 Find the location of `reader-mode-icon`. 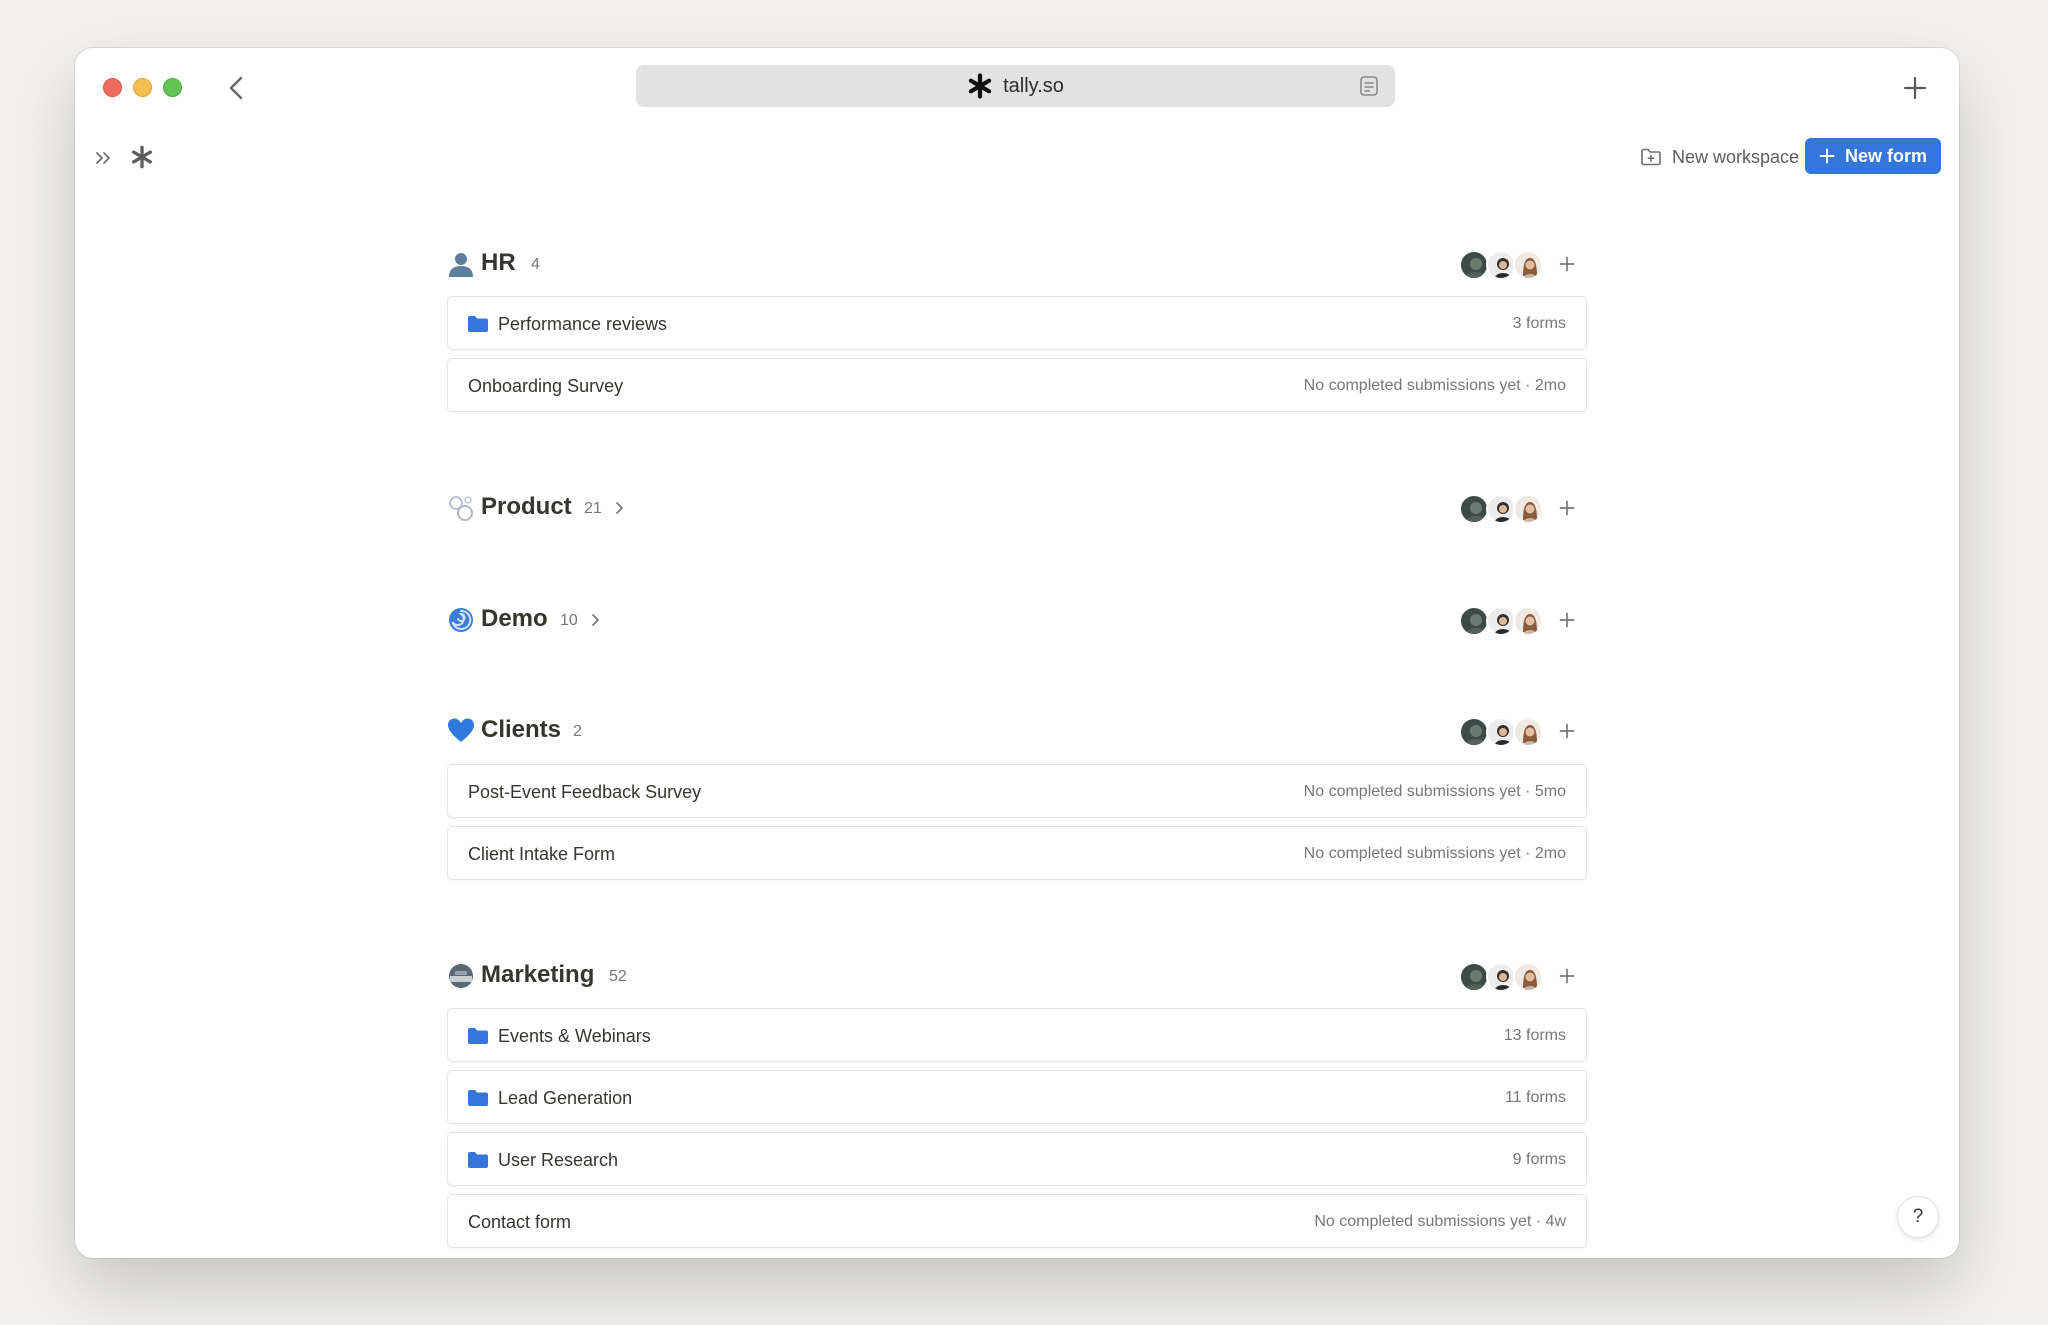

reader-mode-icon is located at coordinates (1369, 86).